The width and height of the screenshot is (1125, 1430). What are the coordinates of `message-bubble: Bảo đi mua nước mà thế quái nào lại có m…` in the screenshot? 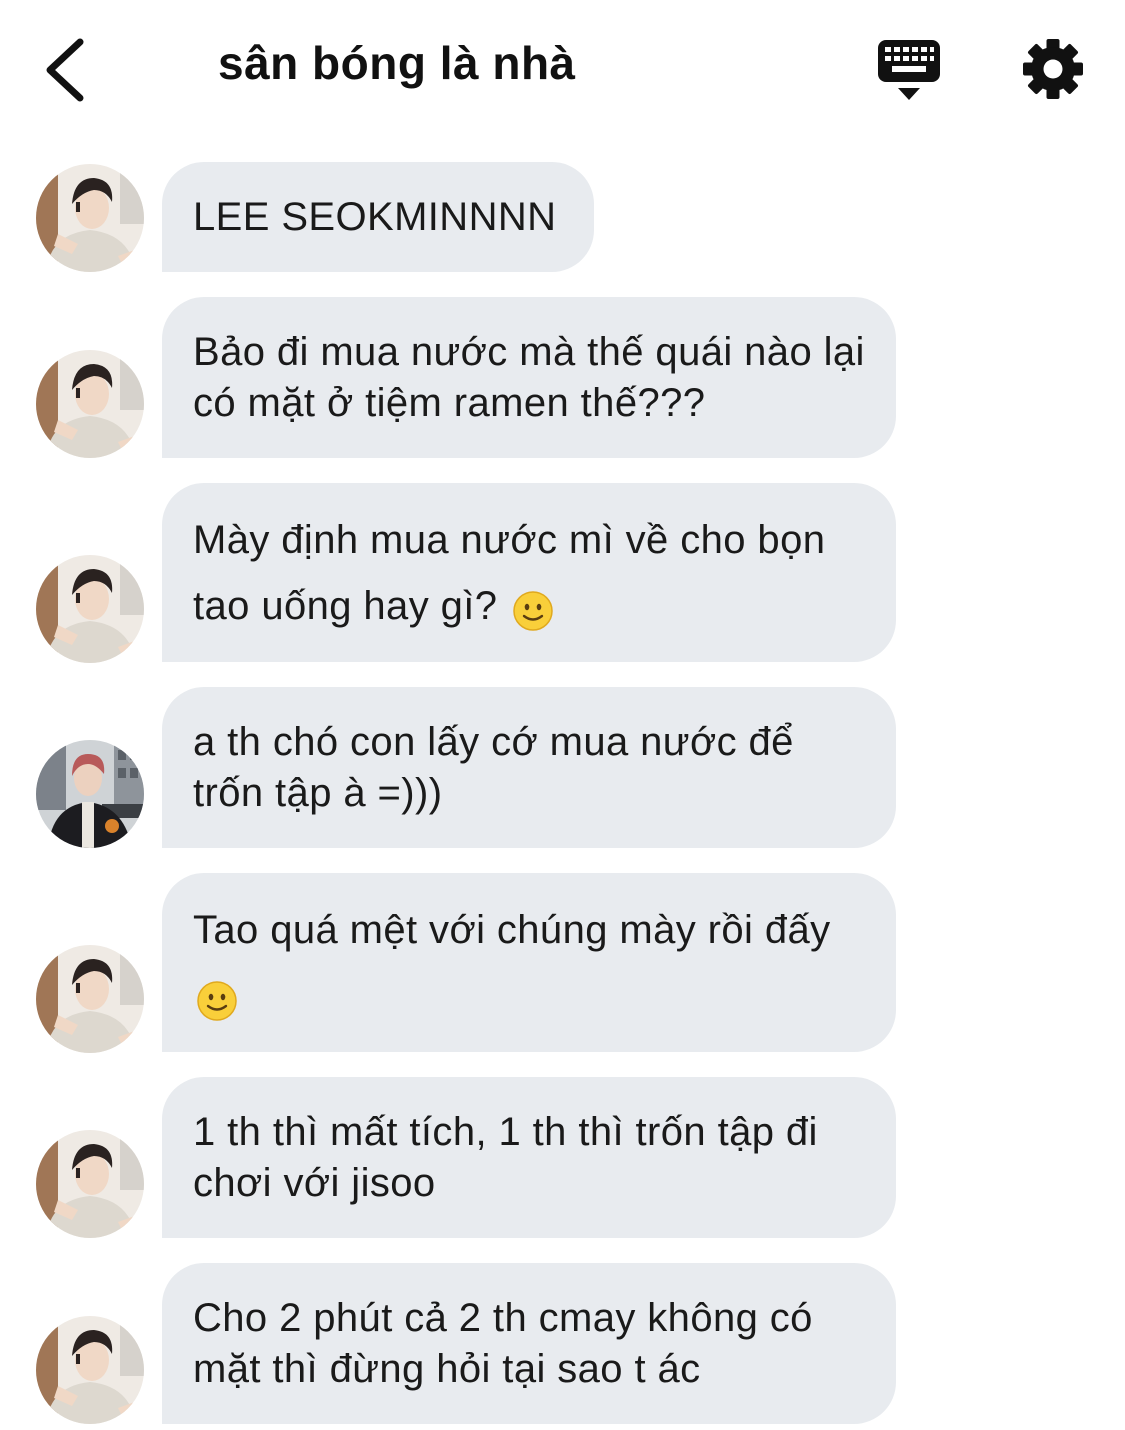 It's located at (529, 377).